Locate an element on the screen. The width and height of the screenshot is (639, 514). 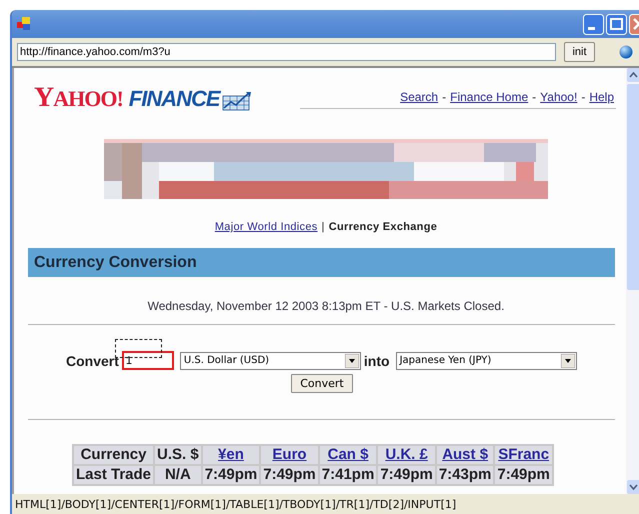
from-currency-dropdown: U.S. Dollar (USD) is located at coordinates (270, 361).